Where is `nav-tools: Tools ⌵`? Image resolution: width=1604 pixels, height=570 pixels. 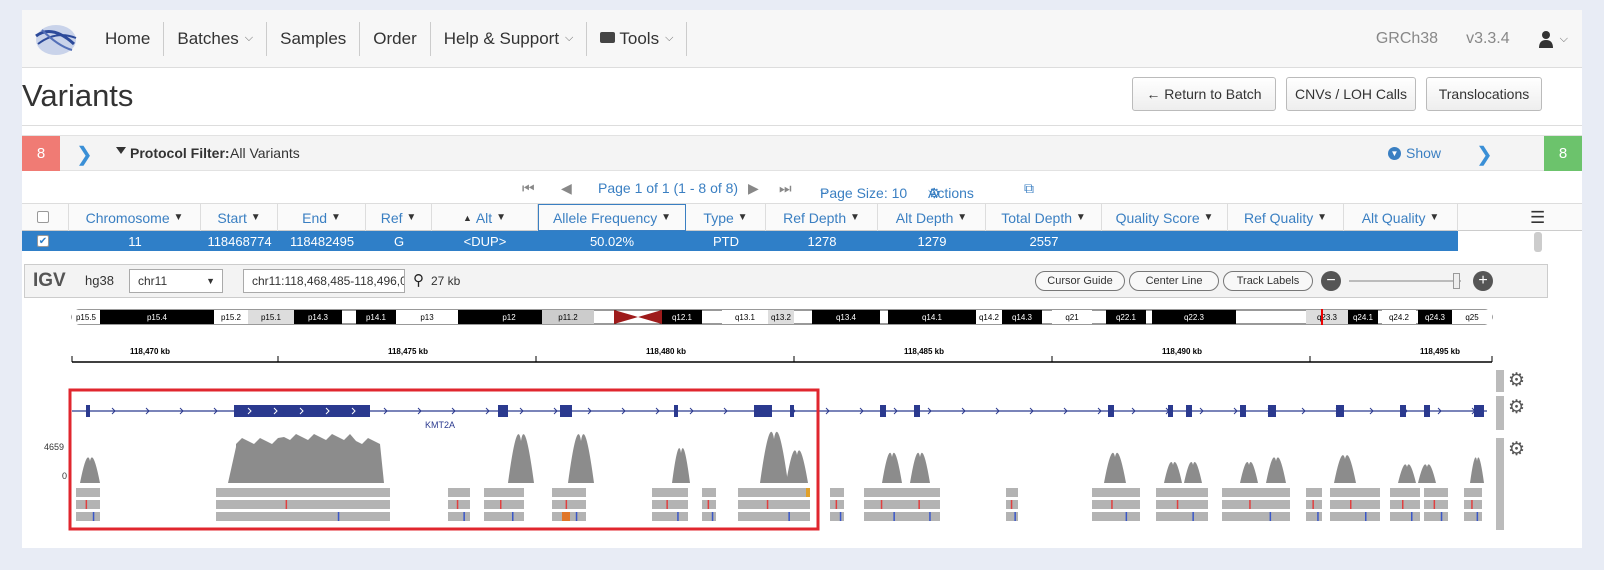 nav-tools: Tools ⌵ is located at coordinates (637, 38).